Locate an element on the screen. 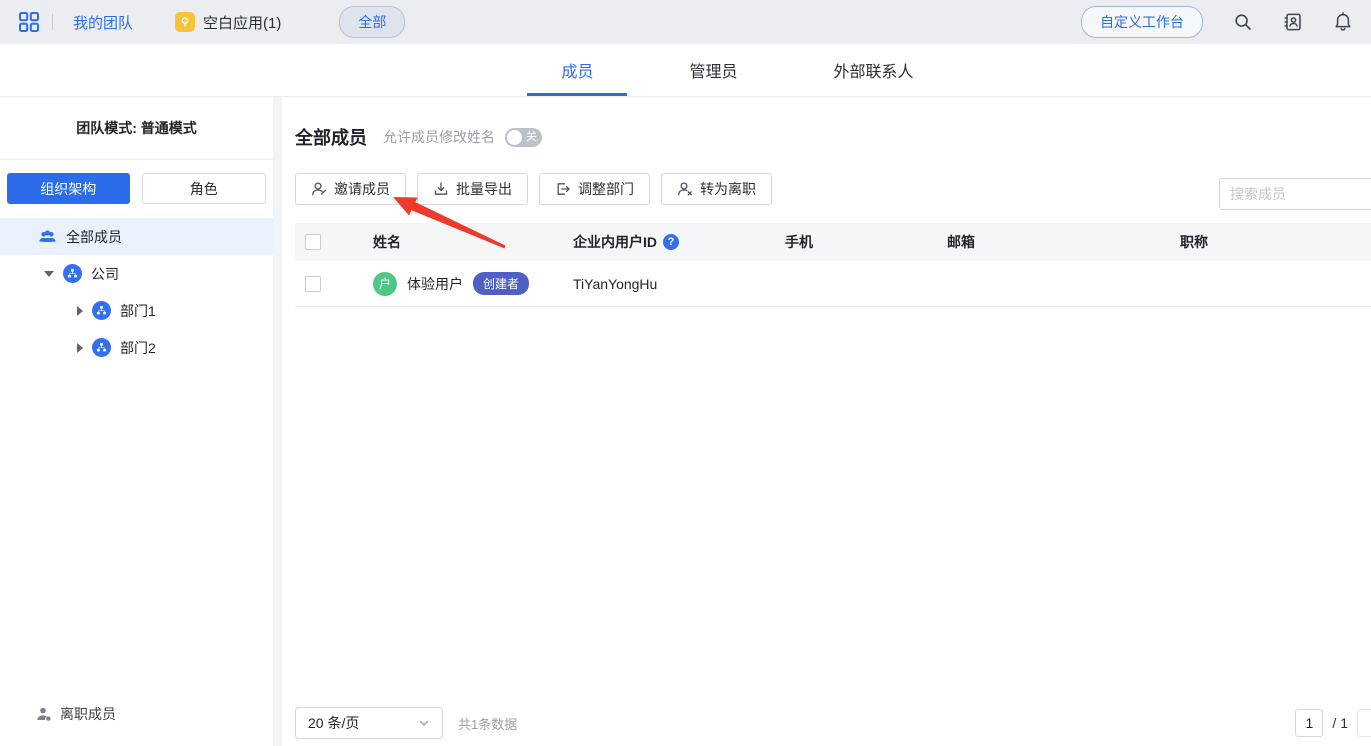  people-group-icon is located at coordinates (47, 236).